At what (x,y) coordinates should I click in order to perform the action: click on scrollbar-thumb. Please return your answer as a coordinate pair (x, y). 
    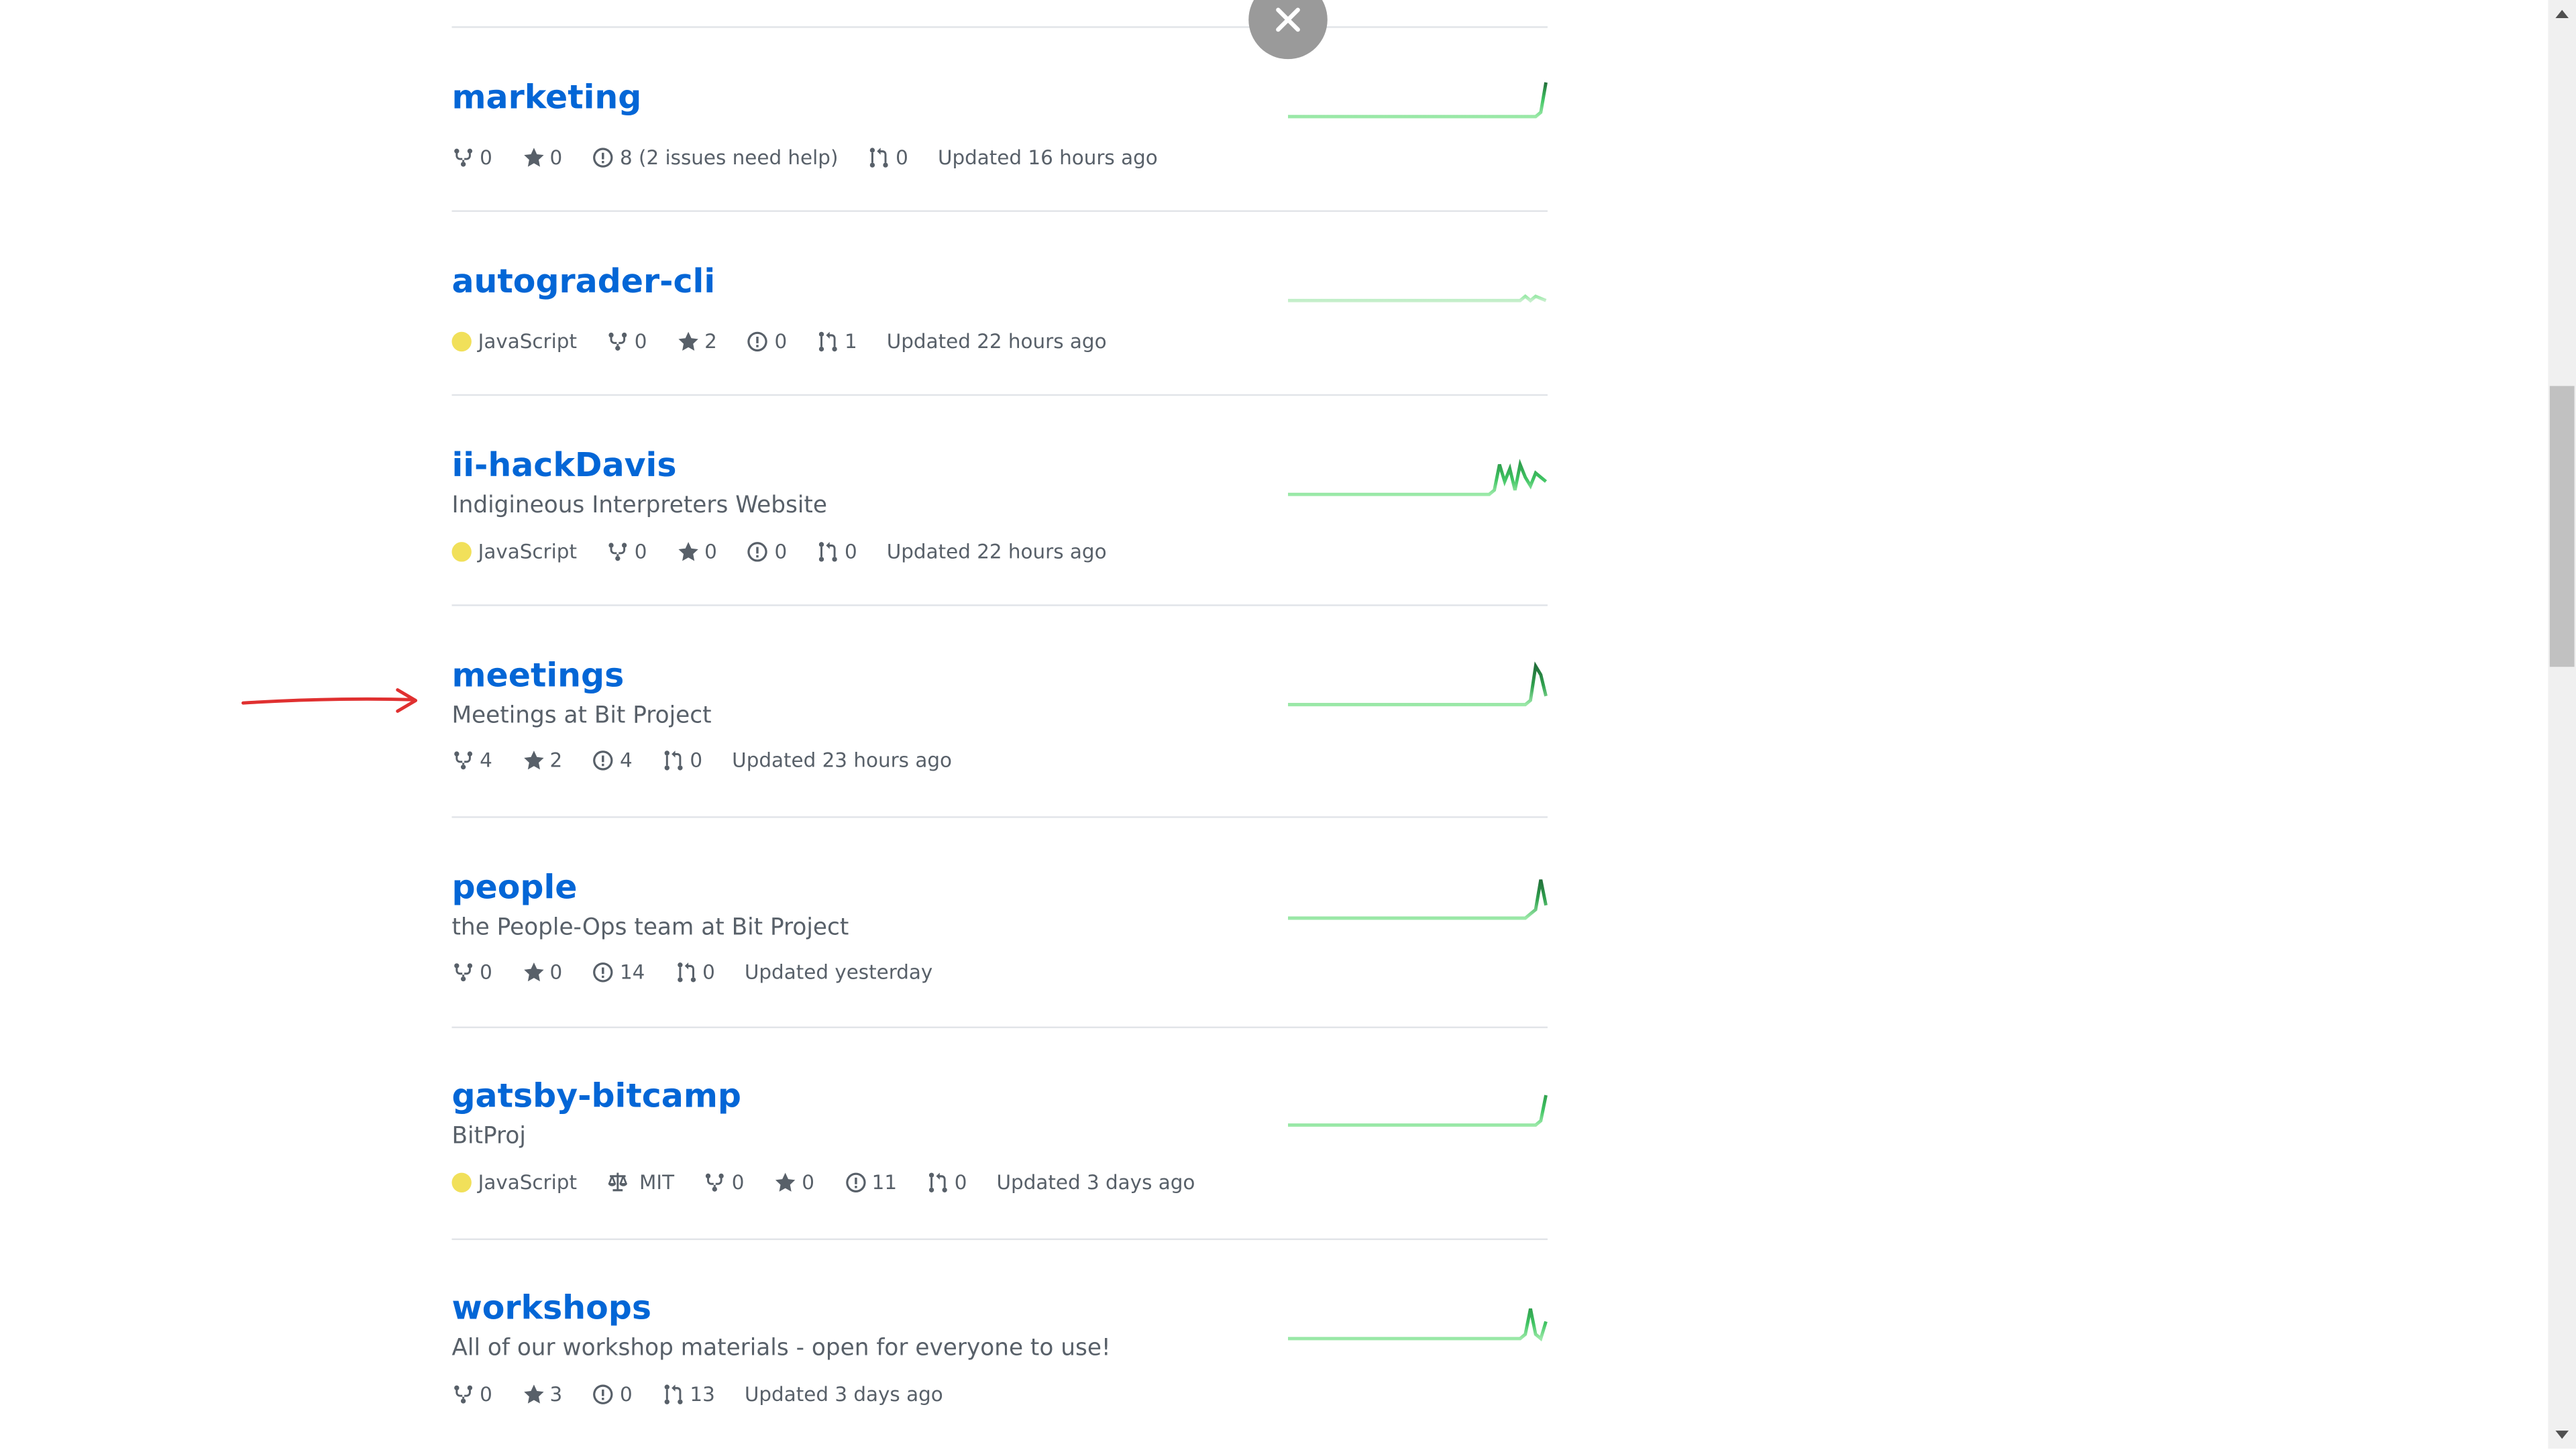
    Looking at the image, I should click on (2562, 526).